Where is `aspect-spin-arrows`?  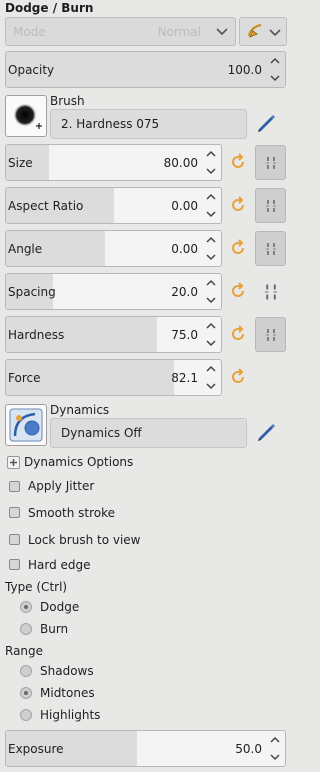 aspect-spin-arrows is located at coordinates (211, 205).